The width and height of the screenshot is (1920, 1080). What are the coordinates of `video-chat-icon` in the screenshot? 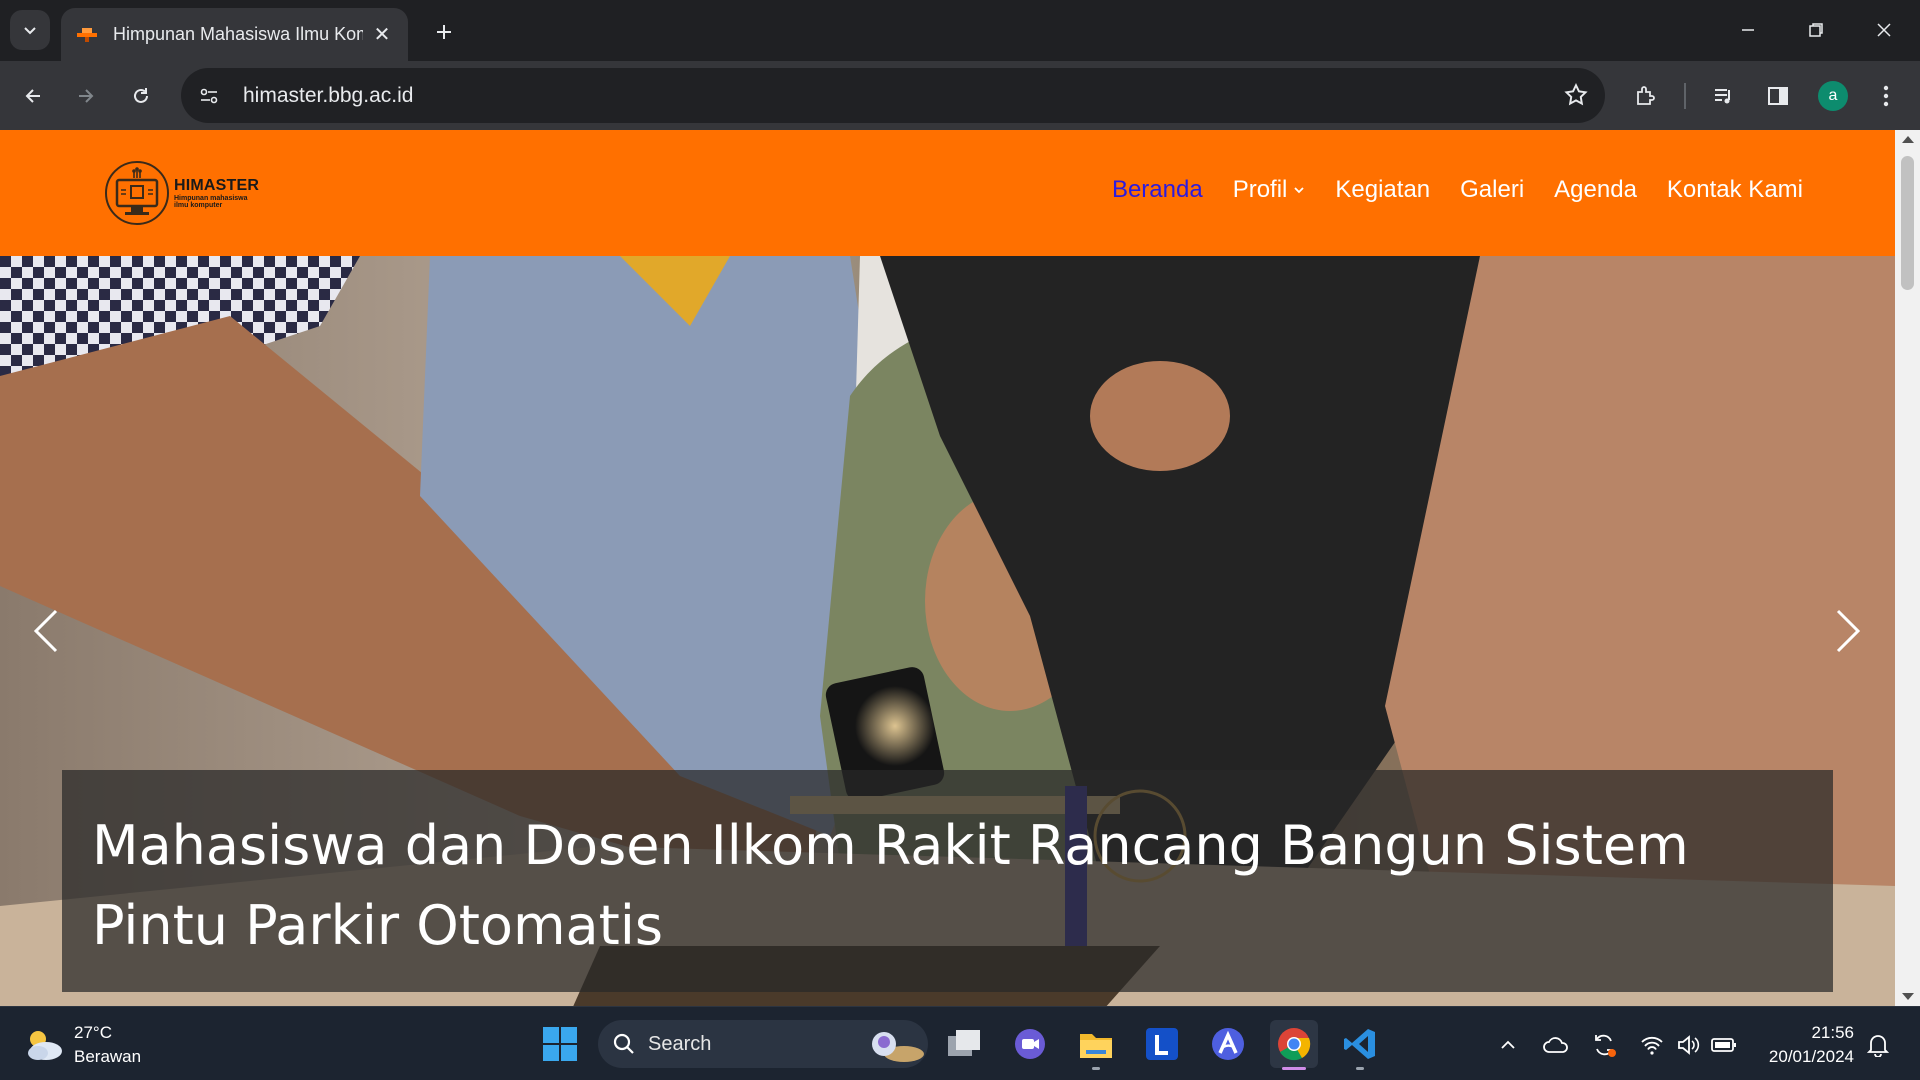 It's located at (1030, 1044).